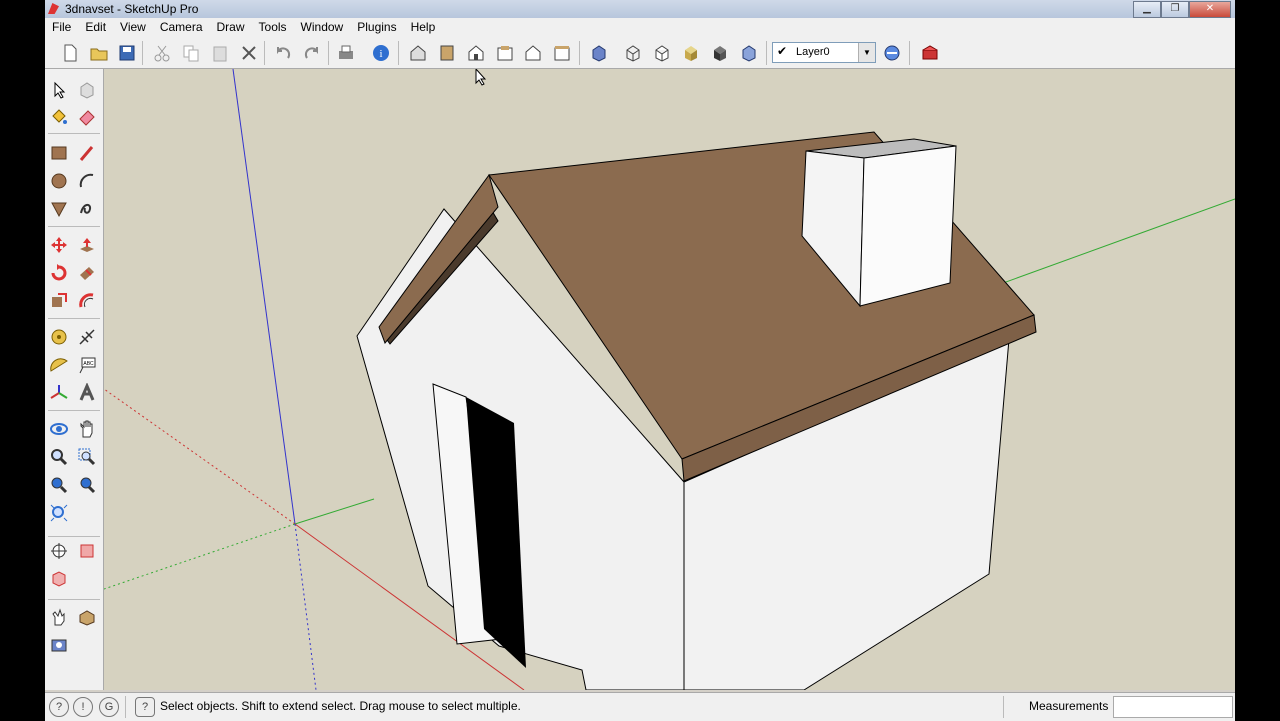 The width and height of the screenshot is (1280, 721). What do you see at coordinates (59, 645) in the screenshot?
I see `photo-icon` at bounding box center [59, 645].